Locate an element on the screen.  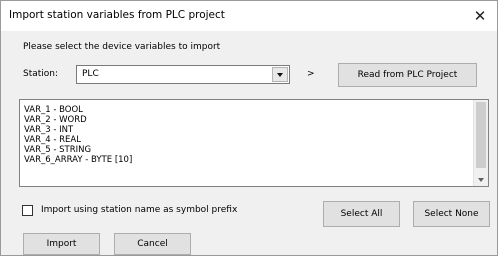
close-icon: ✕ is located at coordinates (480, 16).